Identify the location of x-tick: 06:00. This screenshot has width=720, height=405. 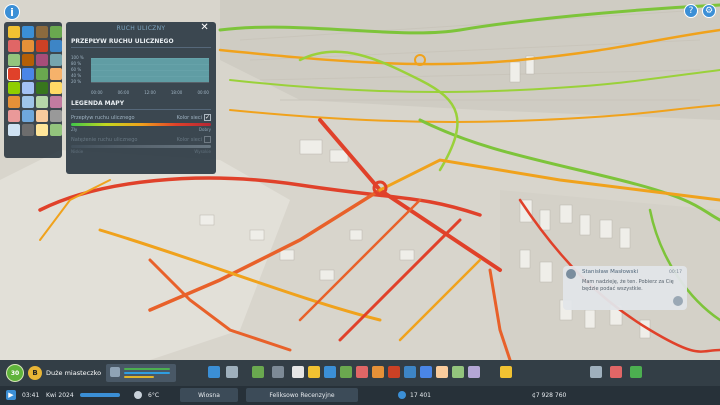
(123, 92).